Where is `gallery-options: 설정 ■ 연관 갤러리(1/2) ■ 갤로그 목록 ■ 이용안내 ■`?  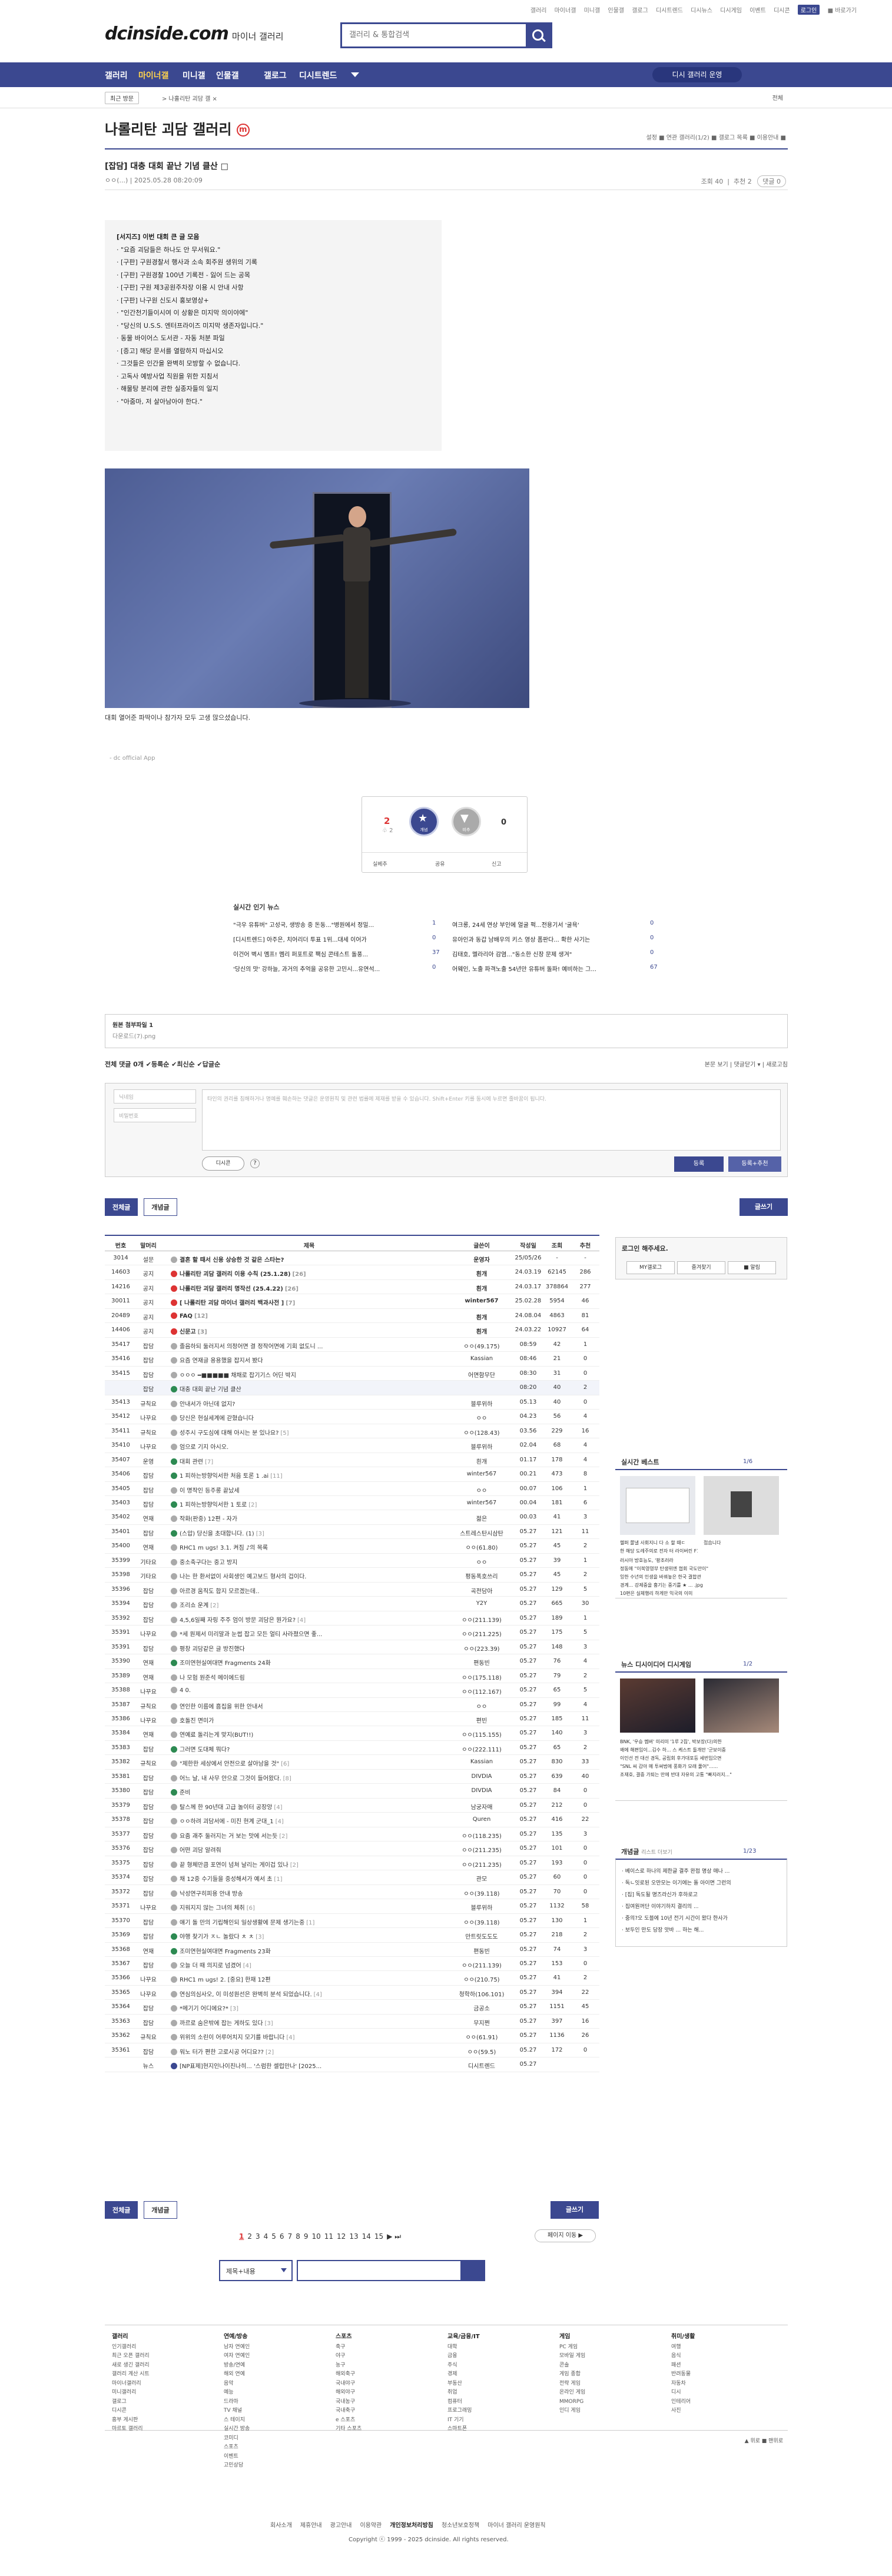 gallery-options: 설정 ■ 연관 갤러리(1/2) ■ 갤로그 목록 ■ 이용안내 ■ is located at coordinates (716, 136).